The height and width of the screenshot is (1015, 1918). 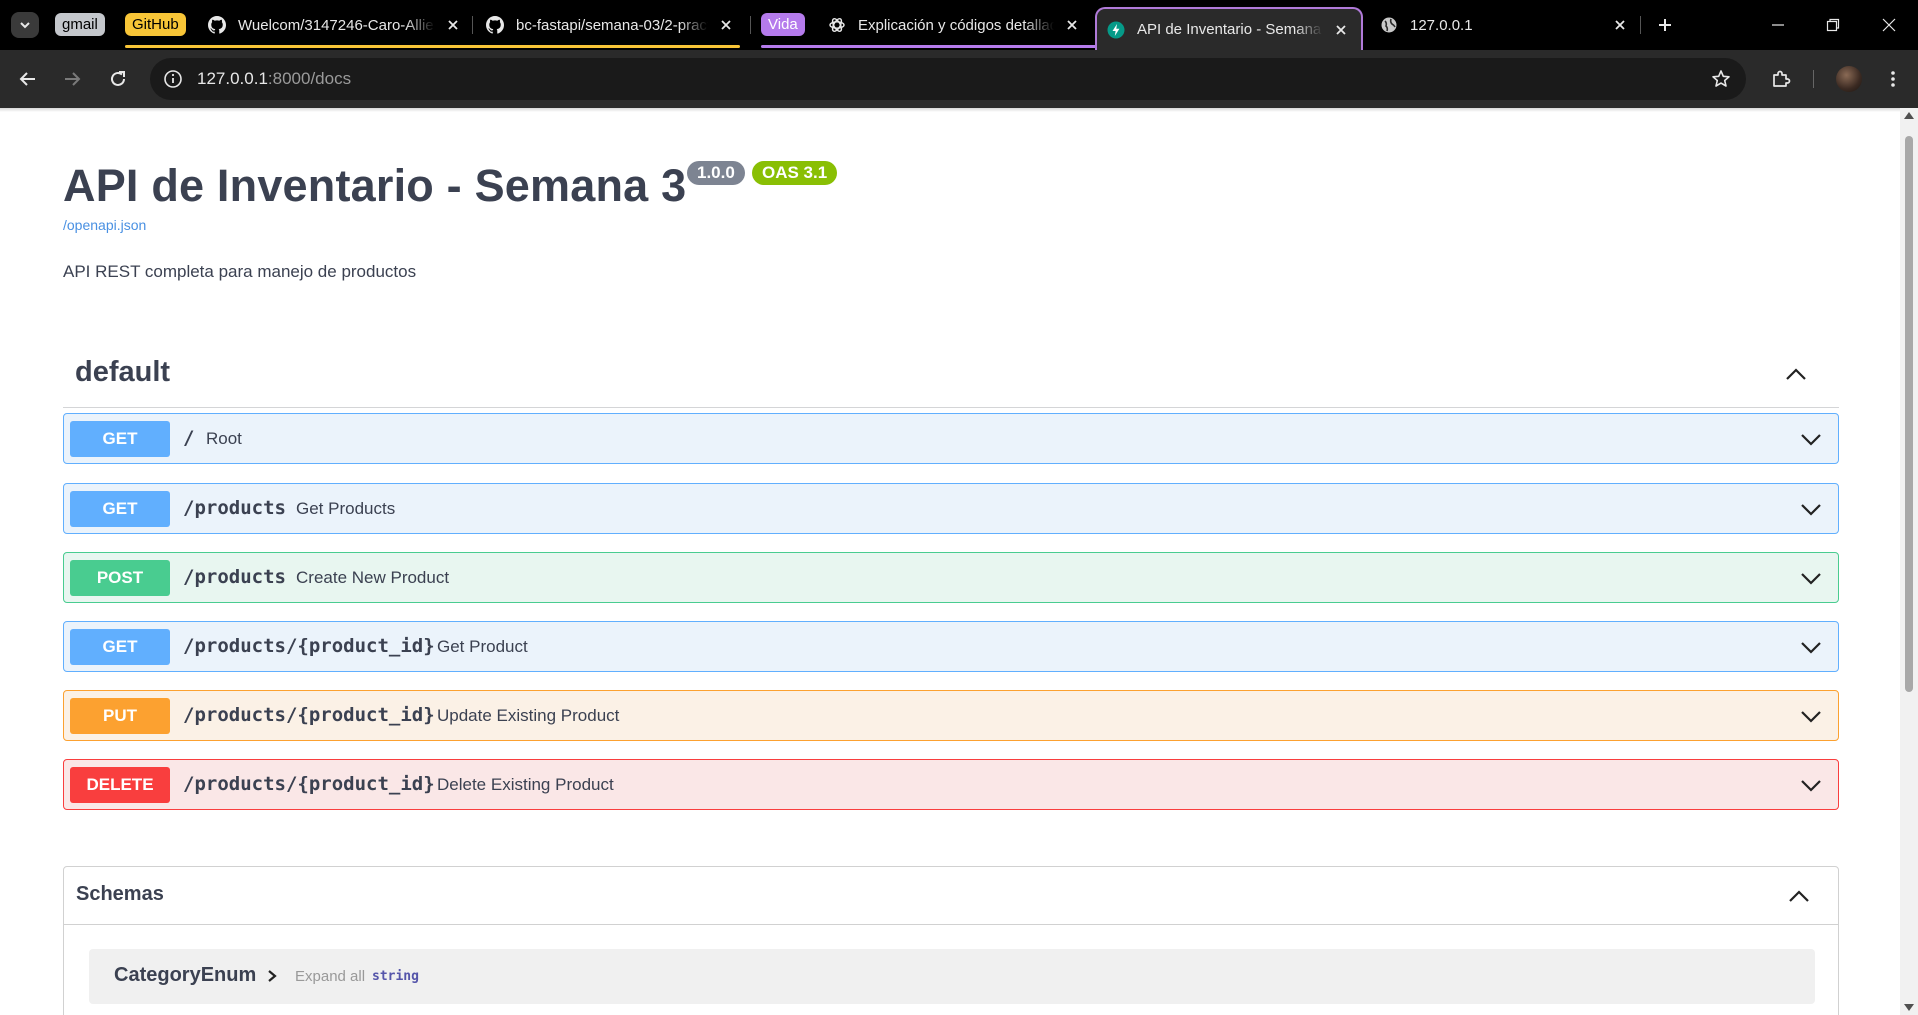 I want to click on url-host: 127.0.0.1, so click(x=232, y=78).